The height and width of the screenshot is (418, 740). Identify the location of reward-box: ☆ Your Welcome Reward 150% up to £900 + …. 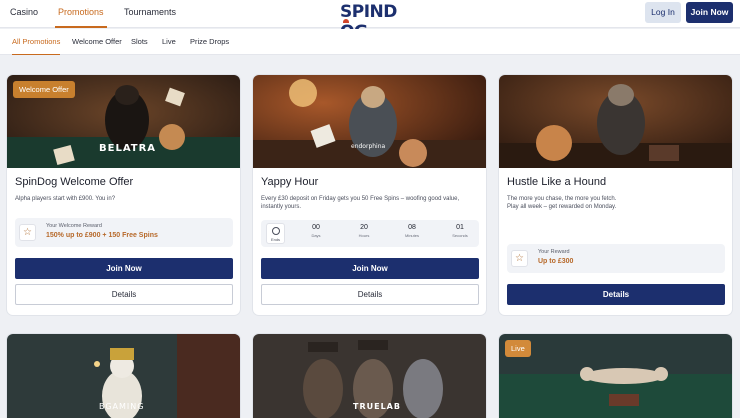
(124, 232).